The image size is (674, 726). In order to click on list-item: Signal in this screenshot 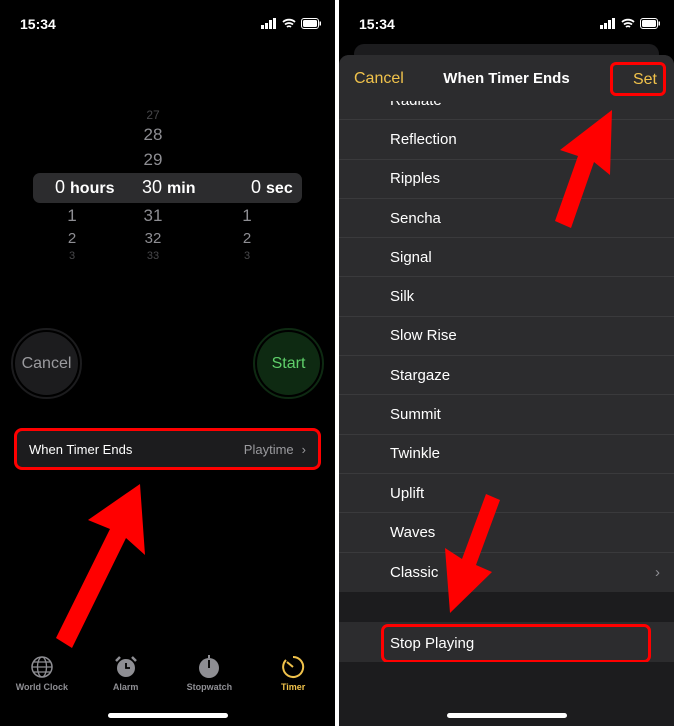, I will do `click(506, 258)`.